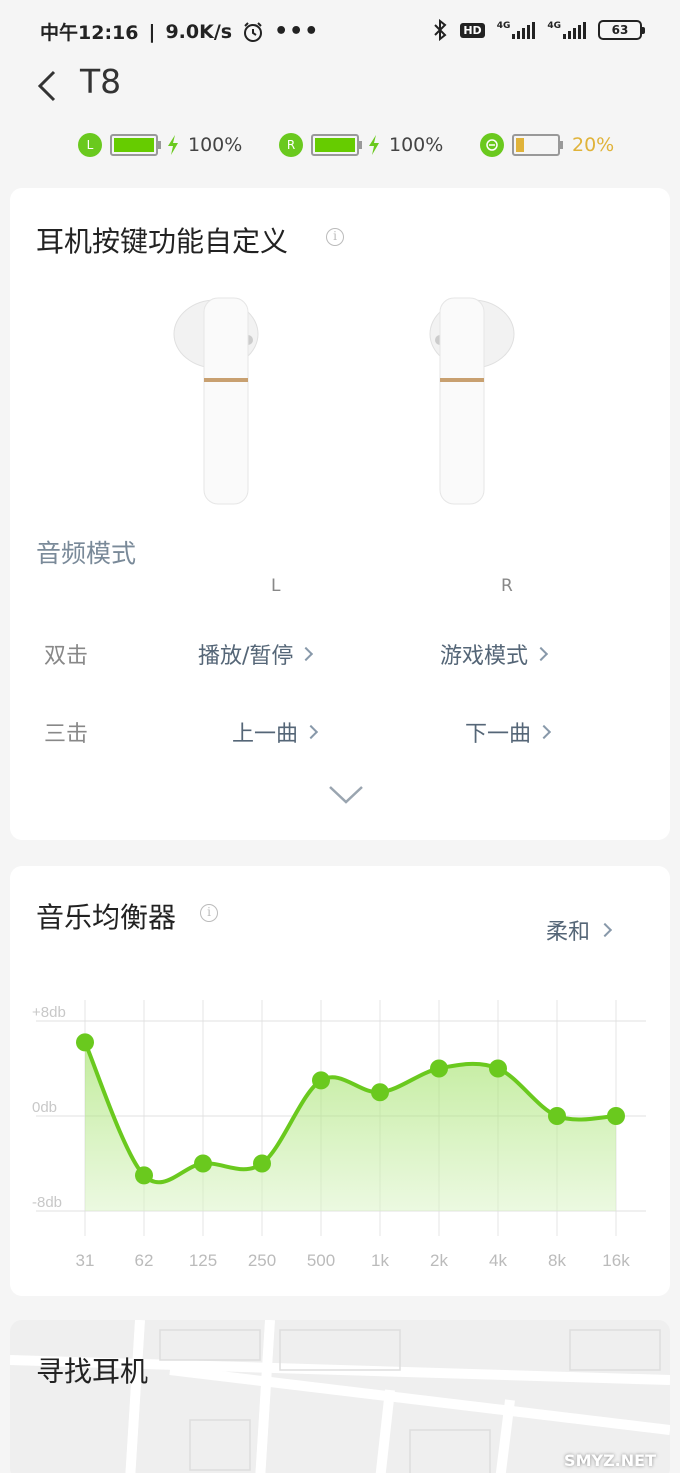 The height and width of the screenshot is (1473, 680). I want to click on right-earbud-image, so click(472, 401).